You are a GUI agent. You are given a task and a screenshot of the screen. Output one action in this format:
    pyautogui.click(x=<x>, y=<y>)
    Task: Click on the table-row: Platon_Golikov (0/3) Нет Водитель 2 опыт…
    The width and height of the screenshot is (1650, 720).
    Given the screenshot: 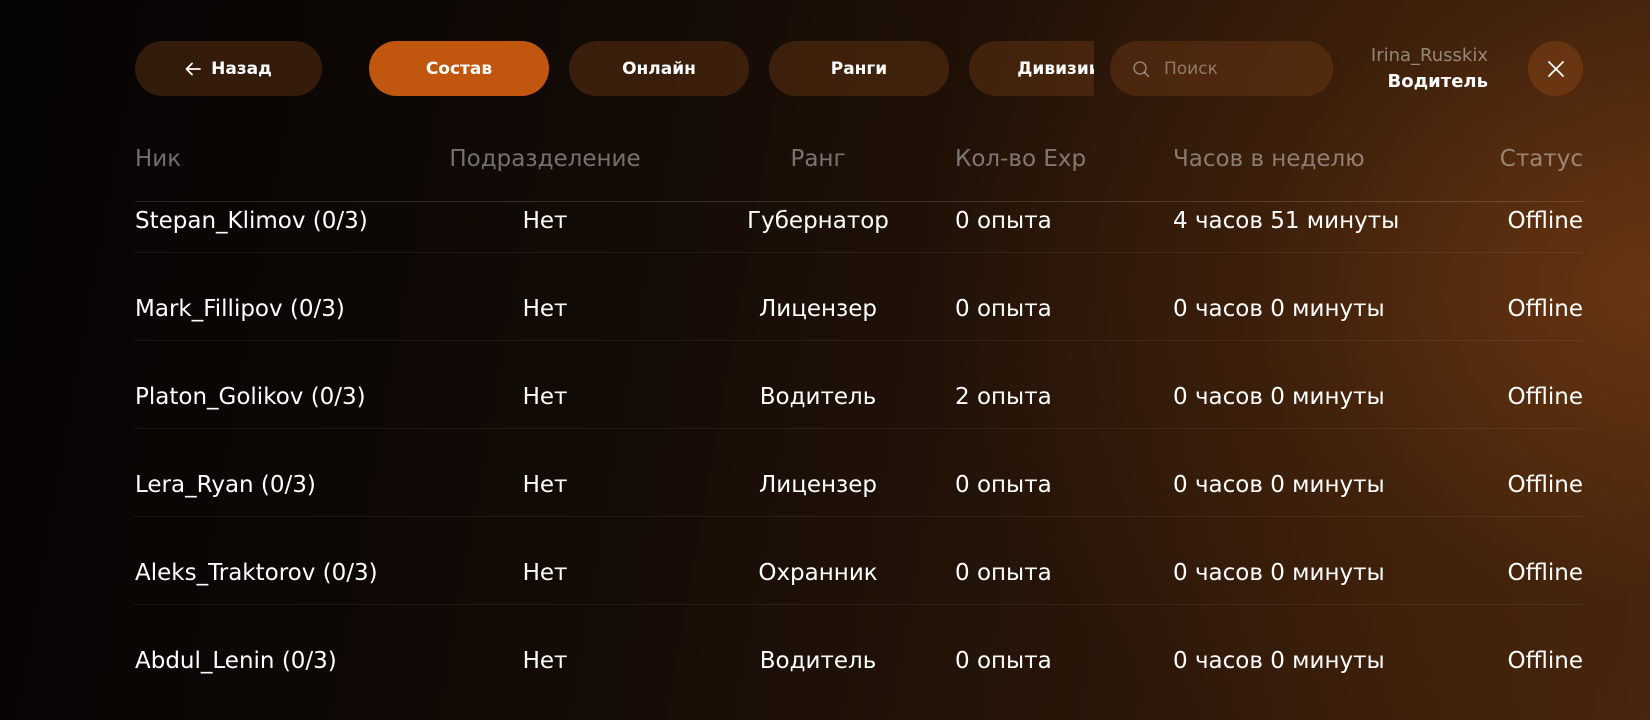 What is the action you would take?
    pyautogui.click(x=859, y=385)
    